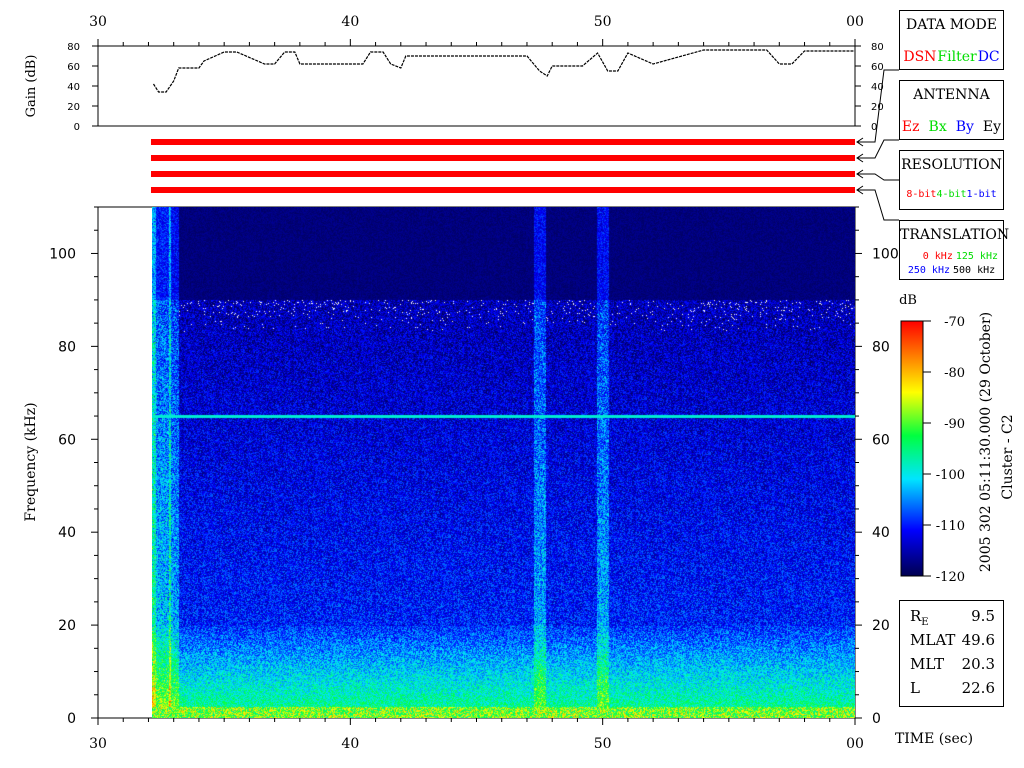 This screenshot has width=1024, height=768. I want to click on colorbar-tick-label: -120, so click(950, 577).